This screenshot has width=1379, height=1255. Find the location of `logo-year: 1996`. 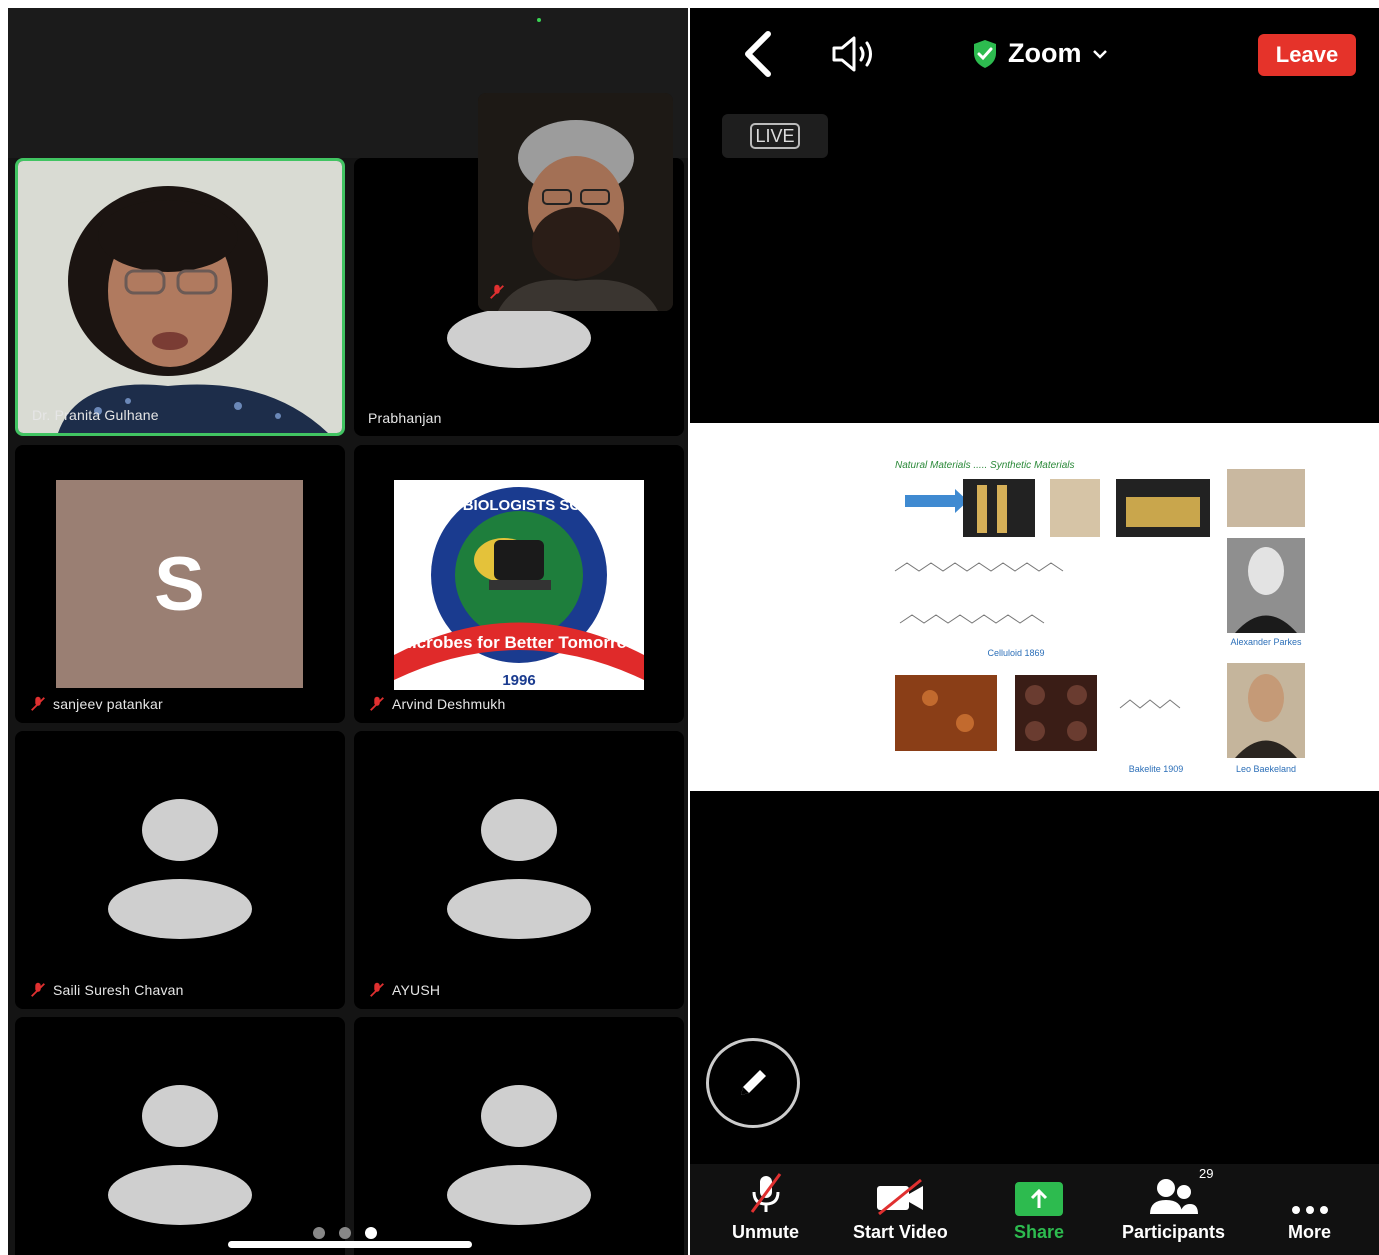

logo-year: 1996 is located at coordinates (518, 680).